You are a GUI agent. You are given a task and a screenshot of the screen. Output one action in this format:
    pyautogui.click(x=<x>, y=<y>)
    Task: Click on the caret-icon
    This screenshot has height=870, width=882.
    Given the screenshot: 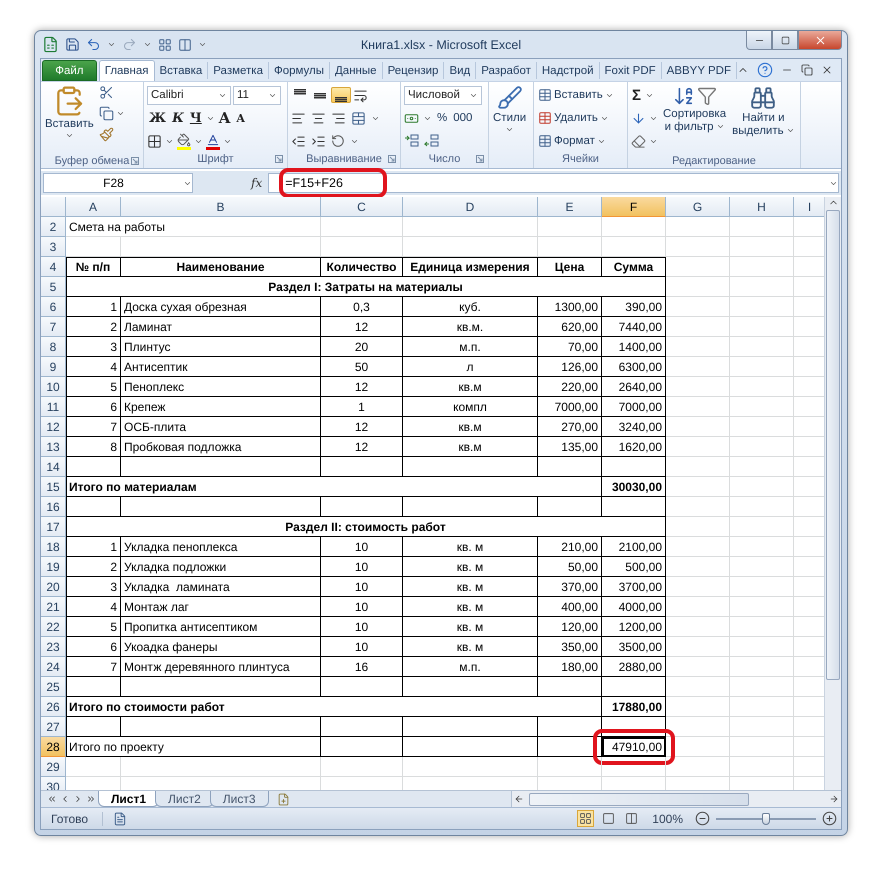 What is the action you would take?
    pyautogui.click(x=111, y=44)
    